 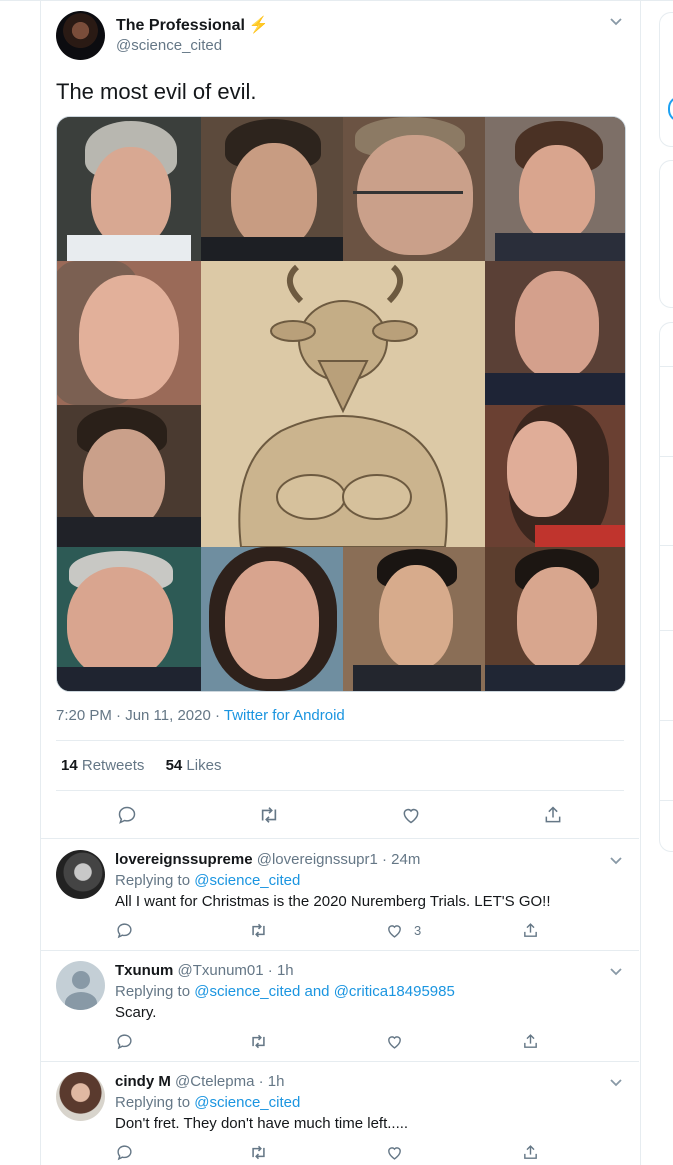 What do you see at coordinates (284, 715) in the screenshot?
I see `tweet-source-link: Twitter for Android` at bounding box center [284, 715].